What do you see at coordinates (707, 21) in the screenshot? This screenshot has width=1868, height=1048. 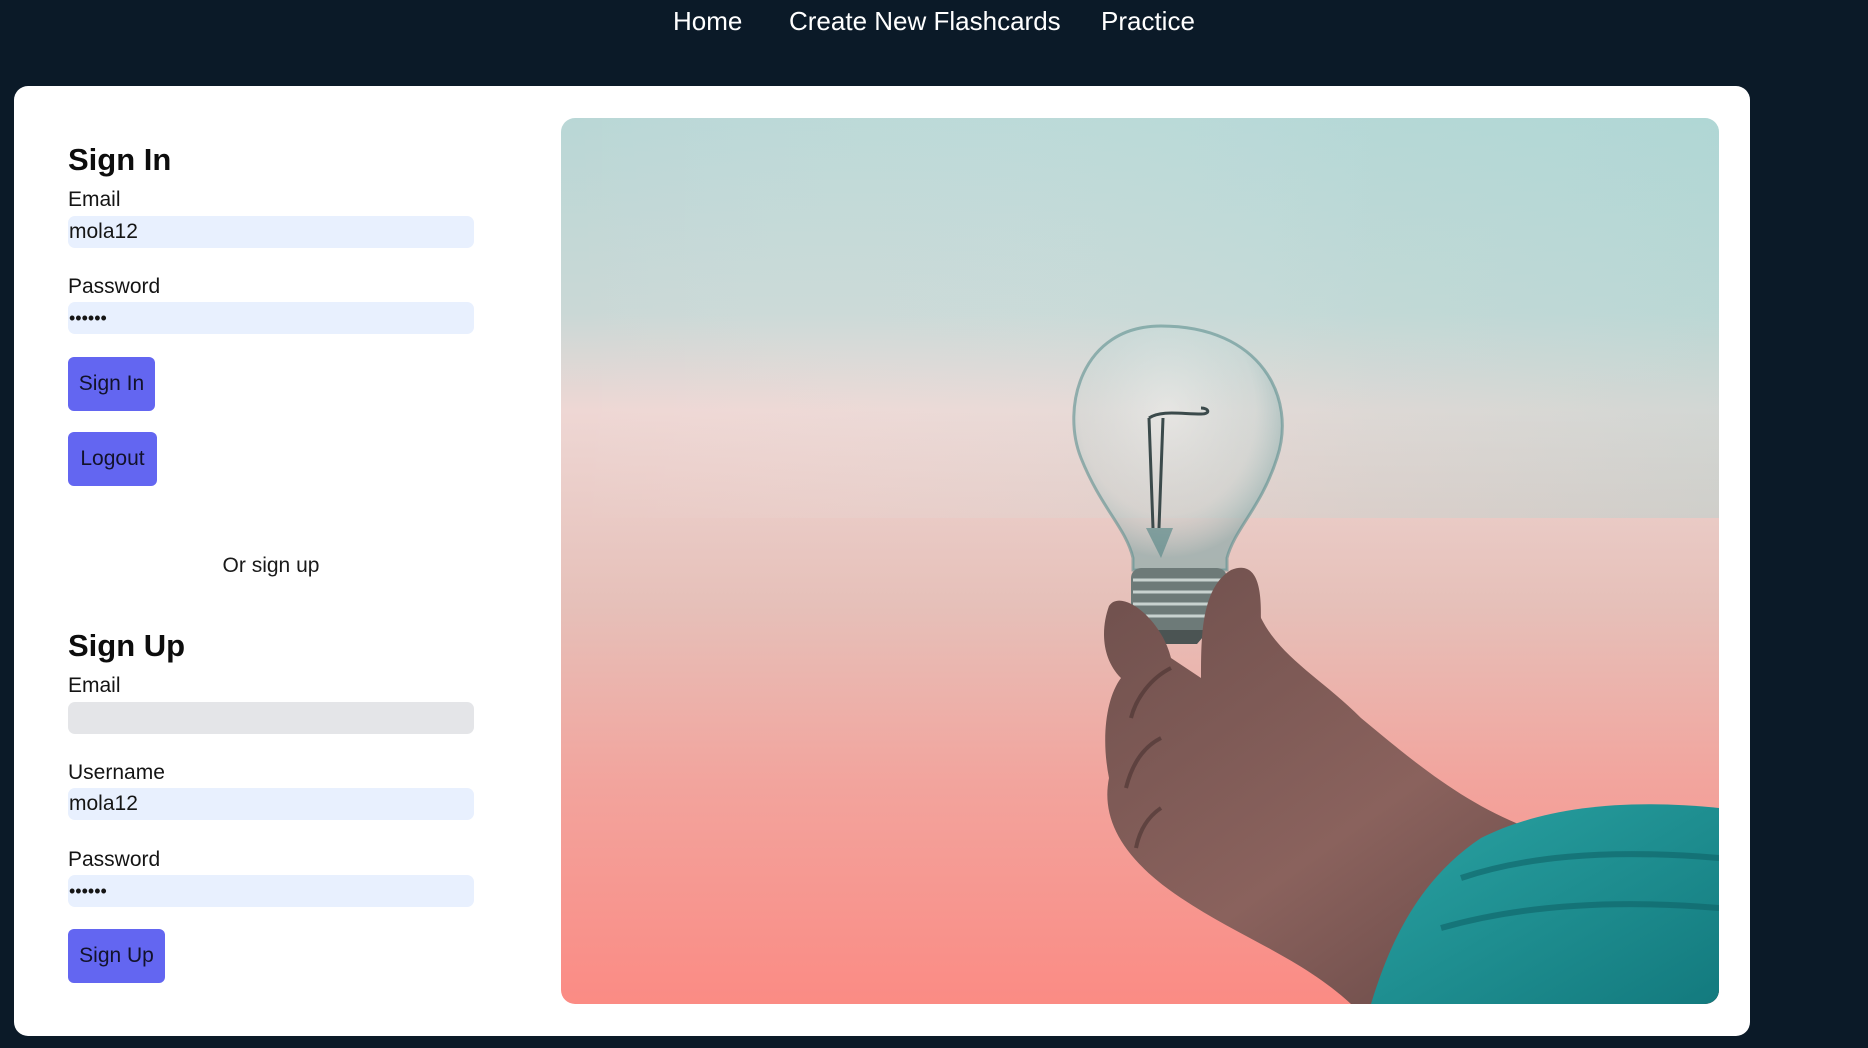 I see `nav-home-link: Home` at bounding box center [707, 21].